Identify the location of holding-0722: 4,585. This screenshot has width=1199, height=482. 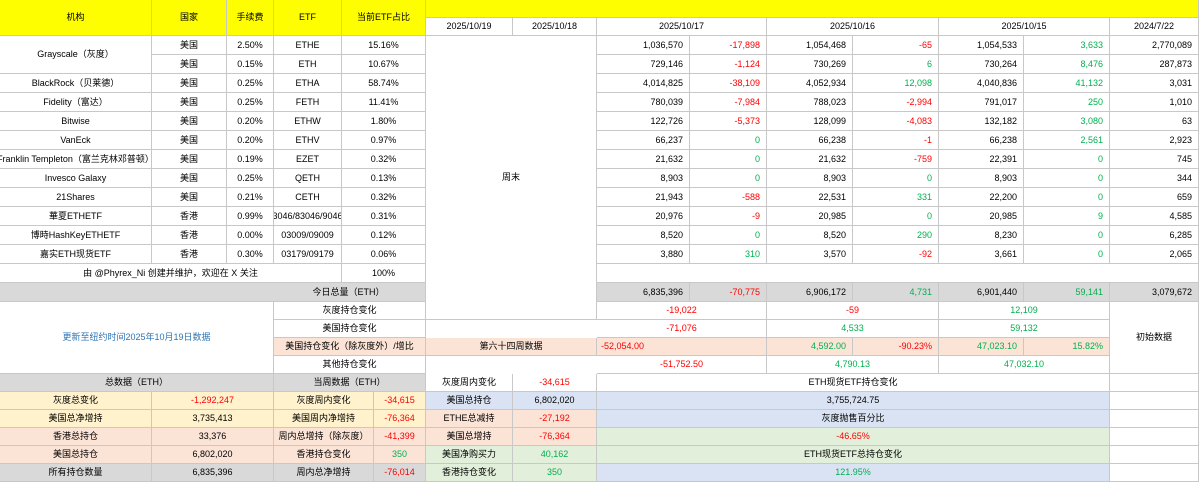
(1154, 216).